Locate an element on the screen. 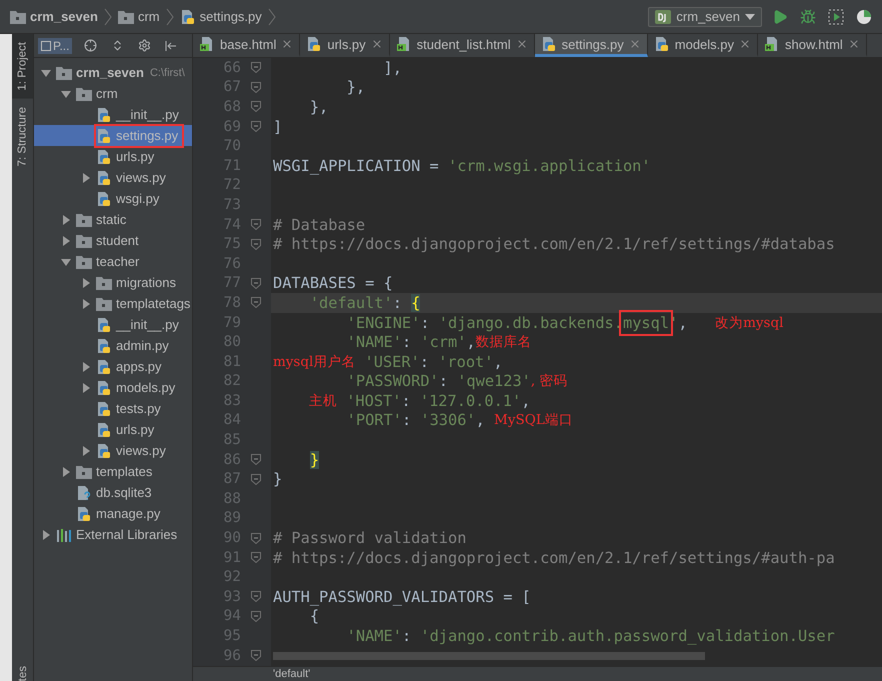  tree-label: static is located at coordinates (111, 219).